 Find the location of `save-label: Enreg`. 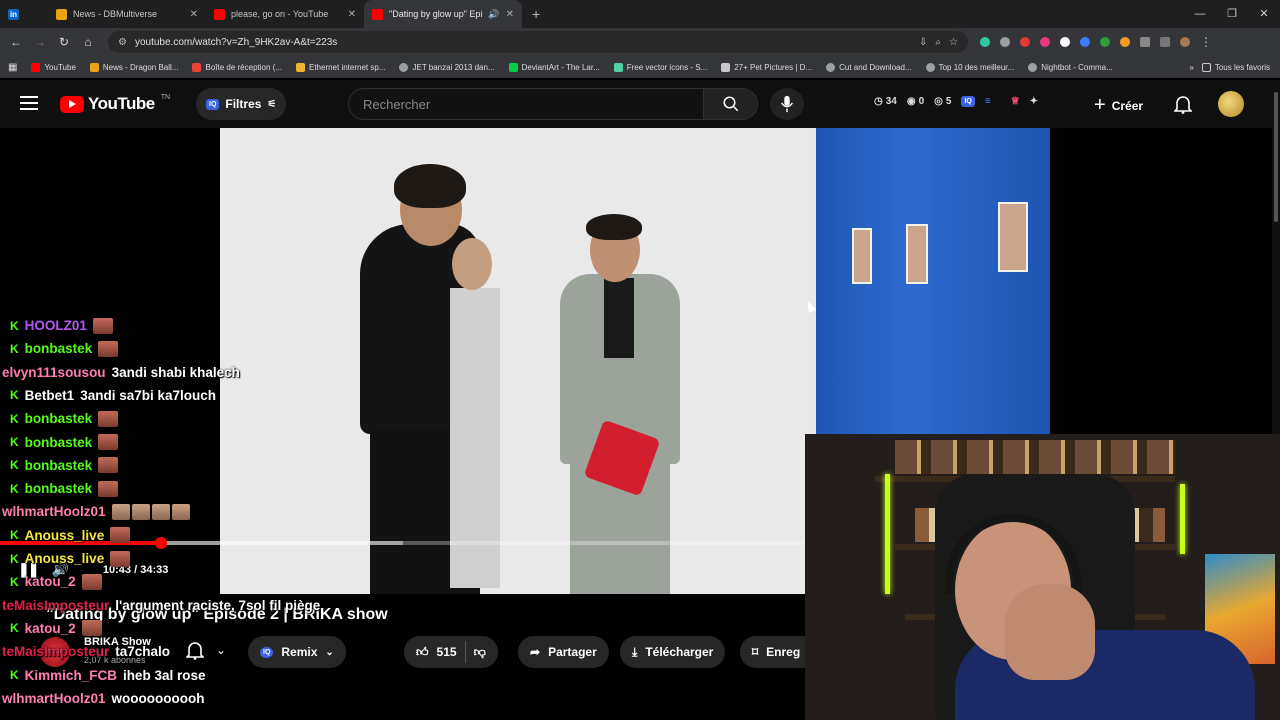

save-label: Enreg is located at coordinates (783, 652).